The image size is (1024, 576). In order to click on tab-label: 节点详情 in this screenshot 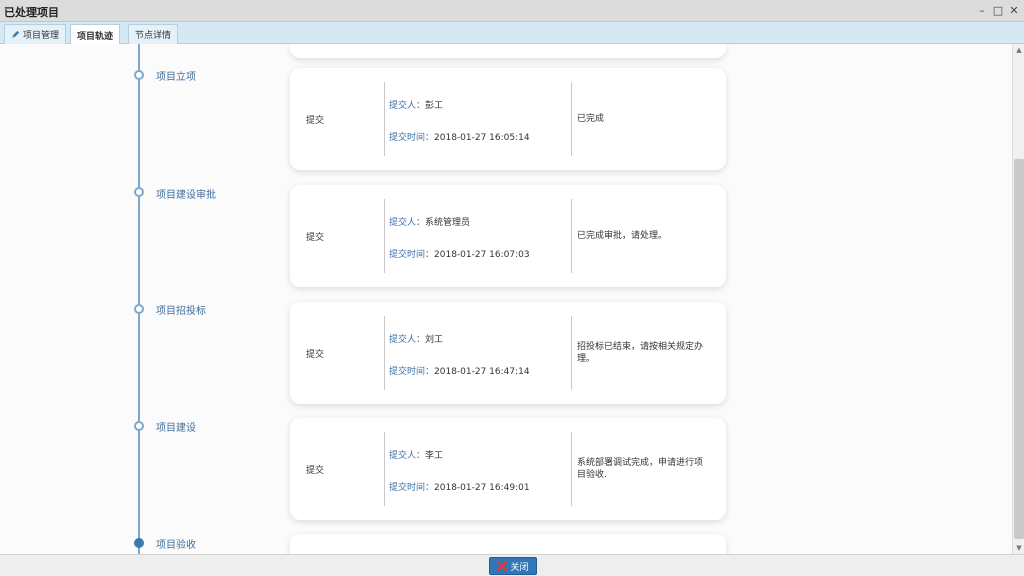, I will do `click(153, 36)`.